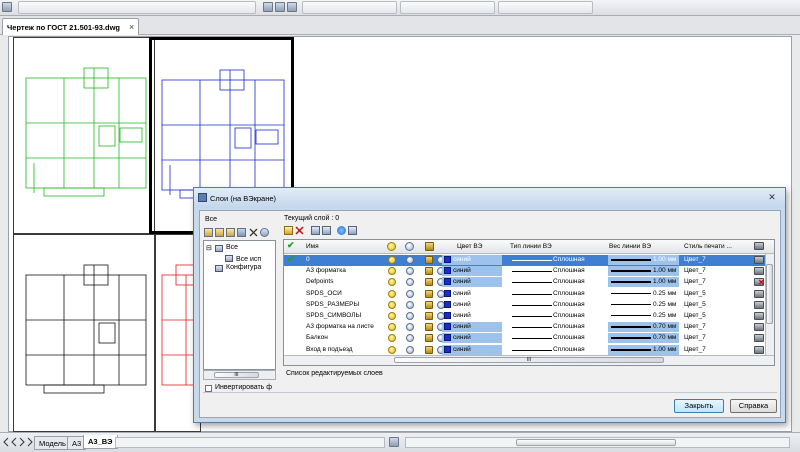 Image resolution: width=800 pixels, height=452 pixels. I want to click on status-column-icon: ✔, so click(291, 245).